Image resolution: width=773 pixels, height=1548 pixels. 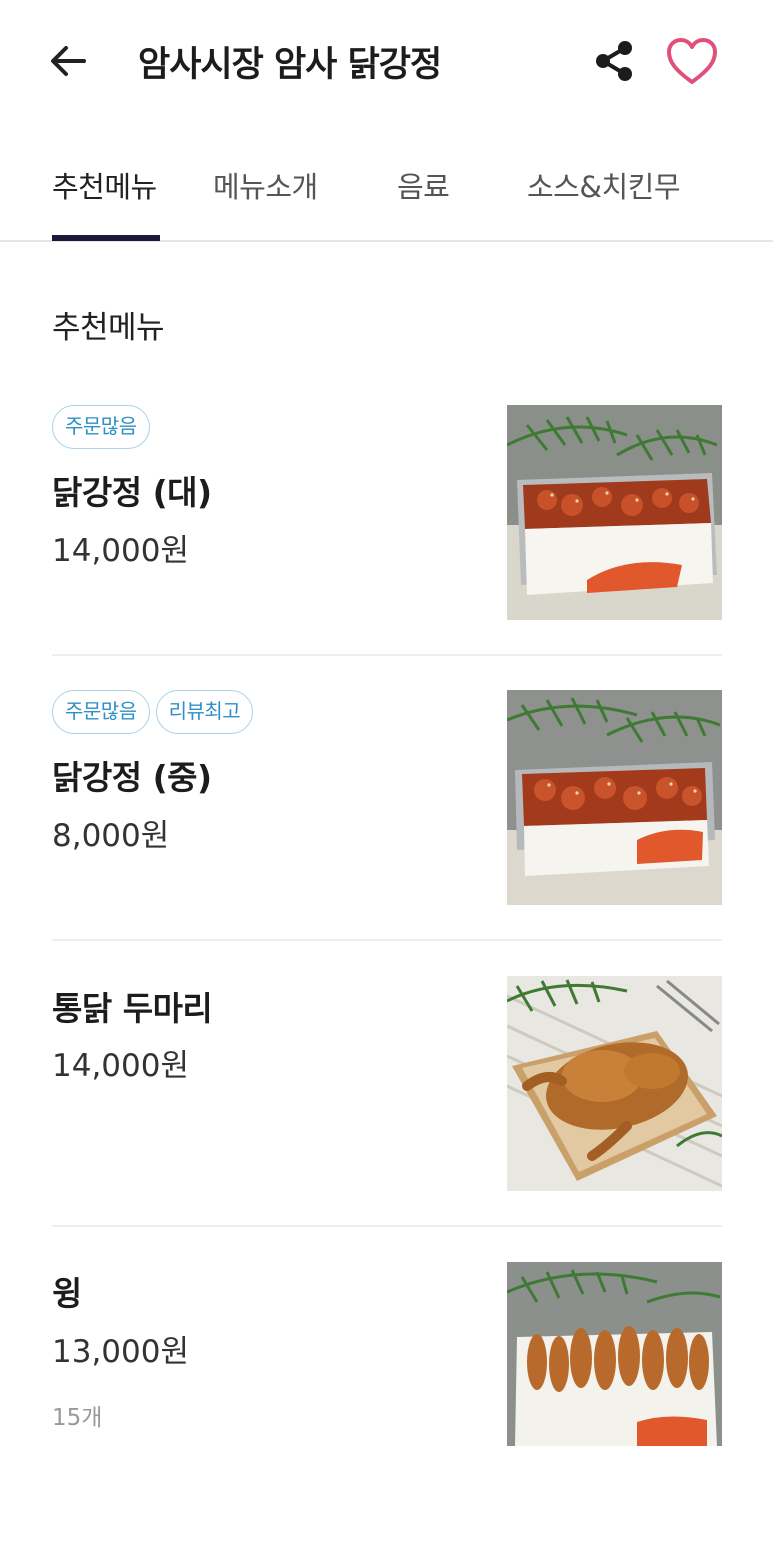 I want to click on page-title: 암사시장 암사 닭강정, so click(x=290, y=65).